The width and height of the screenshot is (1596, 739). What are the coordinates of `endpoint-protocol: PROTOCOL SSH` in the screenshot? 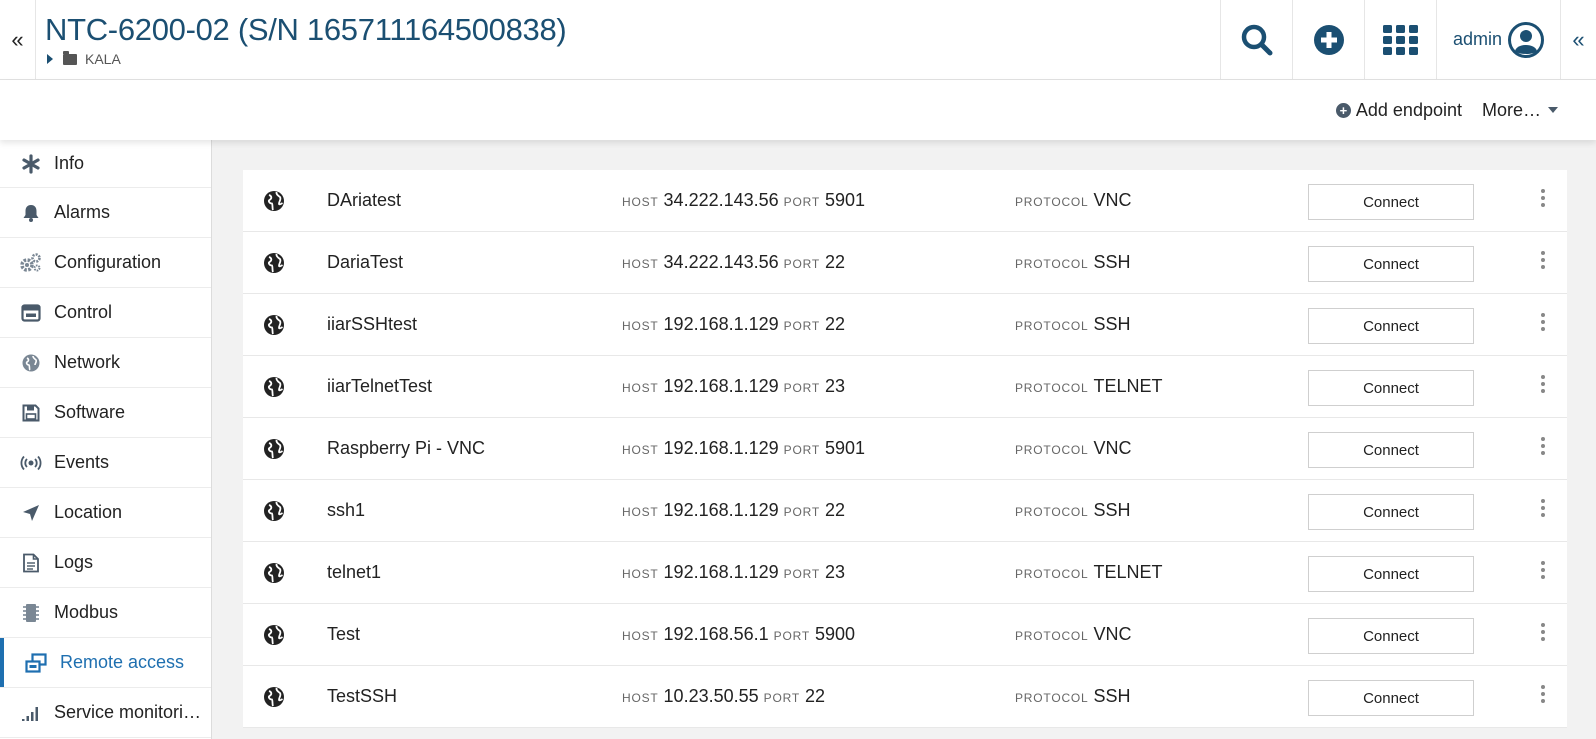 It's located at (1073, 262).